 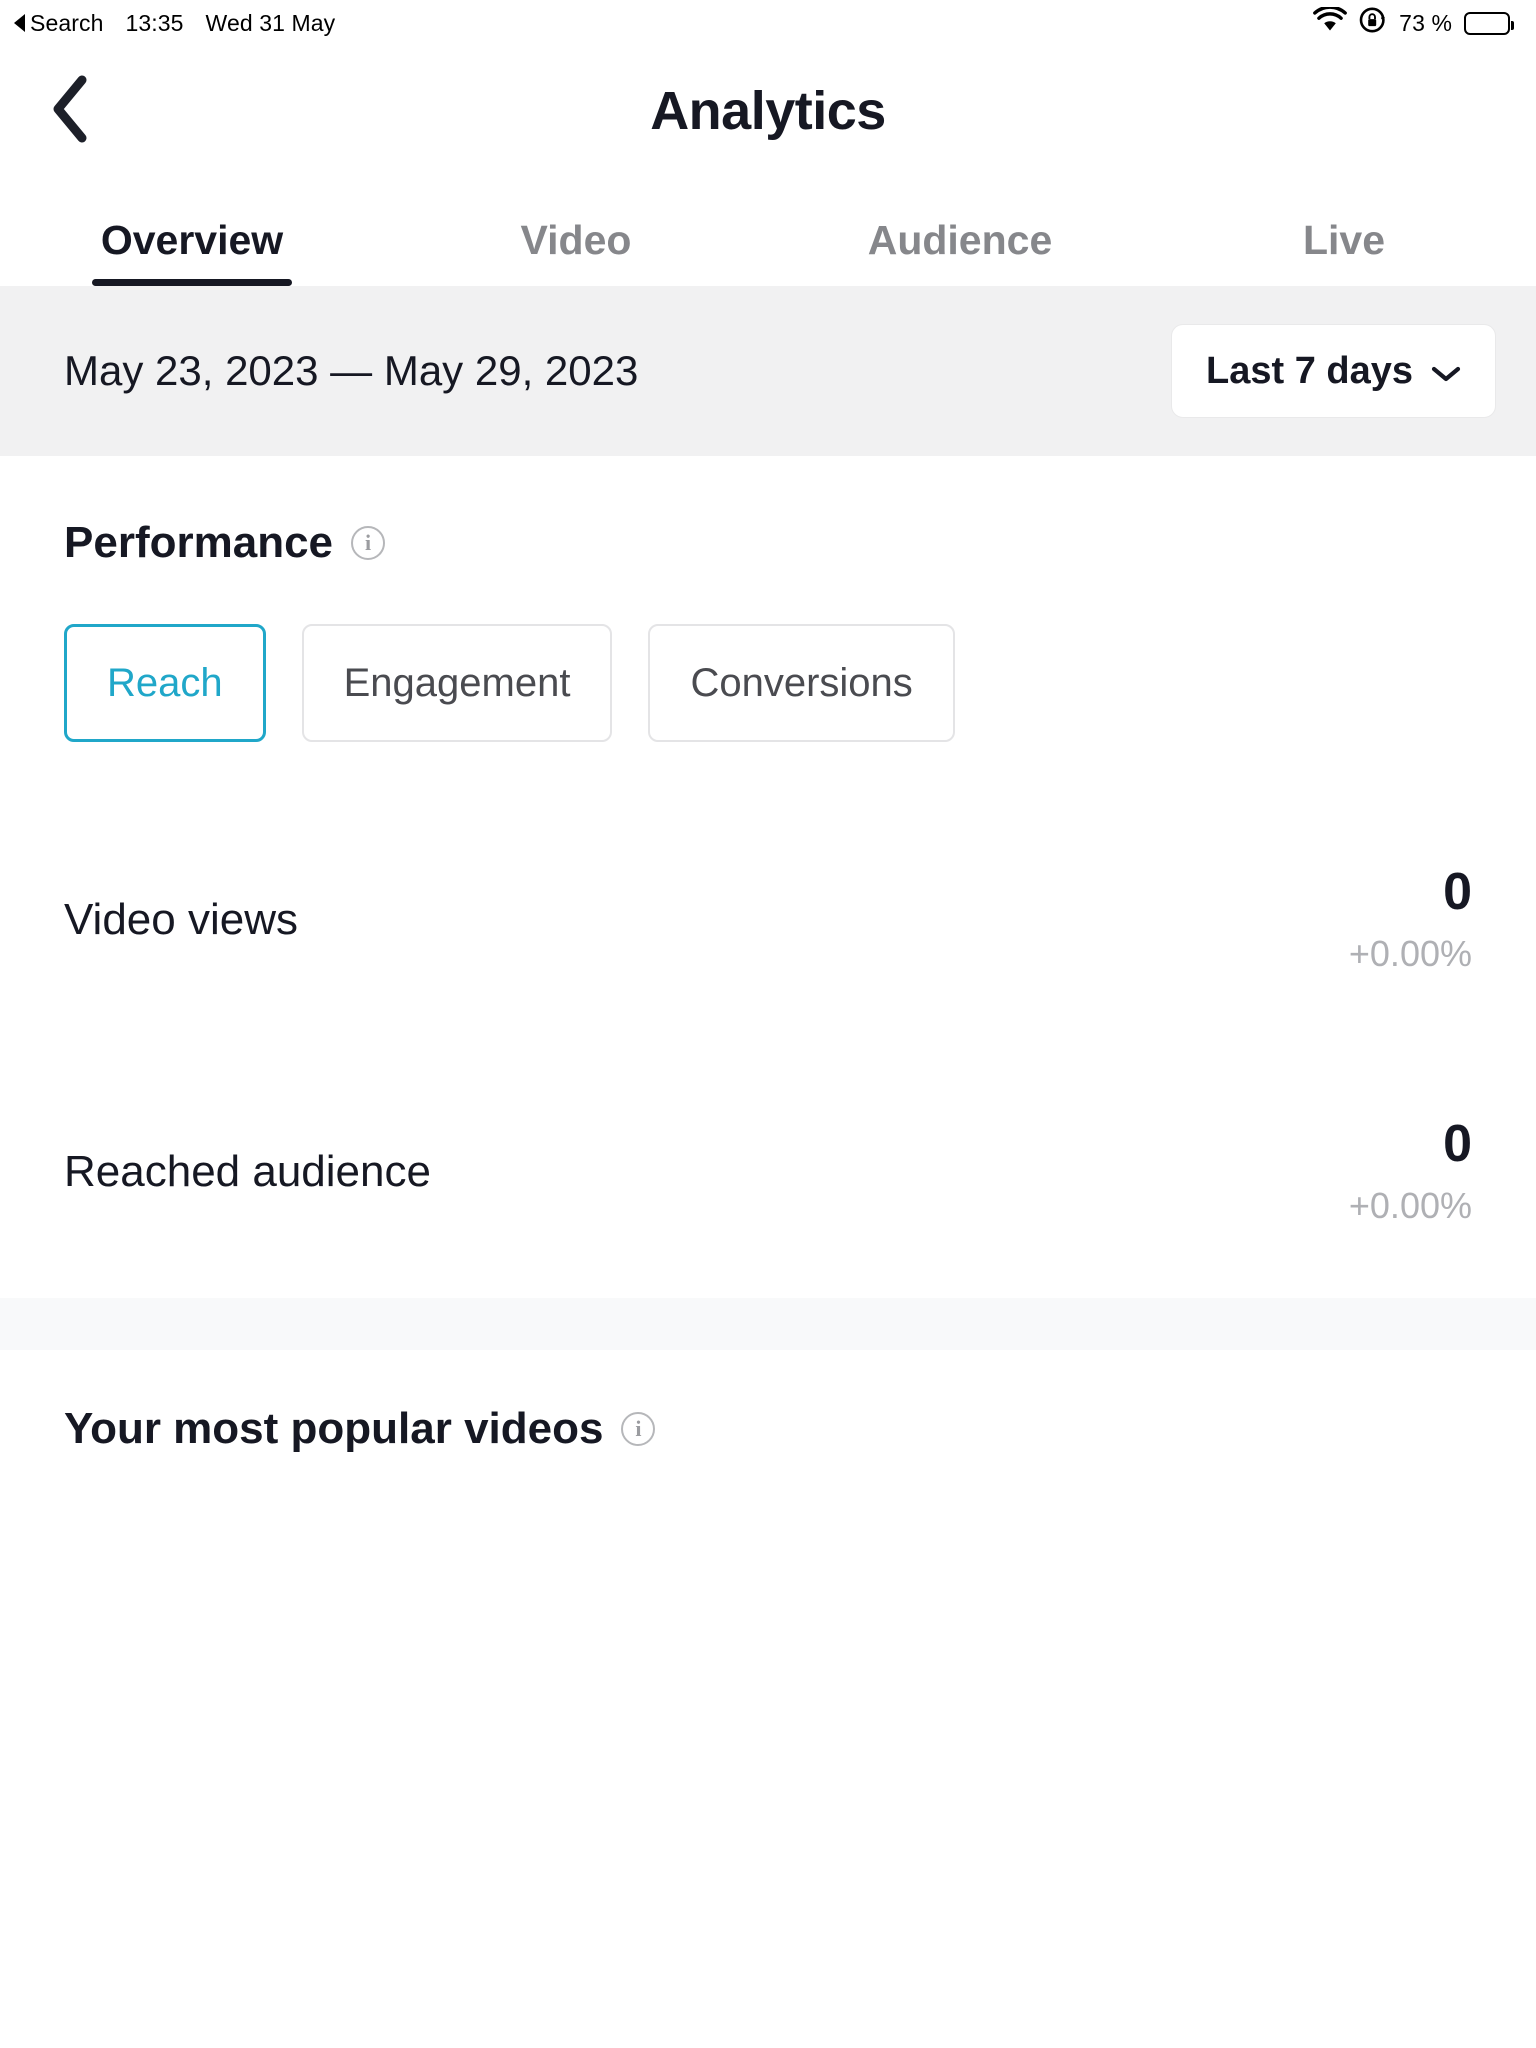 What do you see at coordinates (768, 371) in the screenshot?
I see `date-range-bar: May 23, 2023 — May 29, 2023 Last 7 days` at bounding box center [768, 371].